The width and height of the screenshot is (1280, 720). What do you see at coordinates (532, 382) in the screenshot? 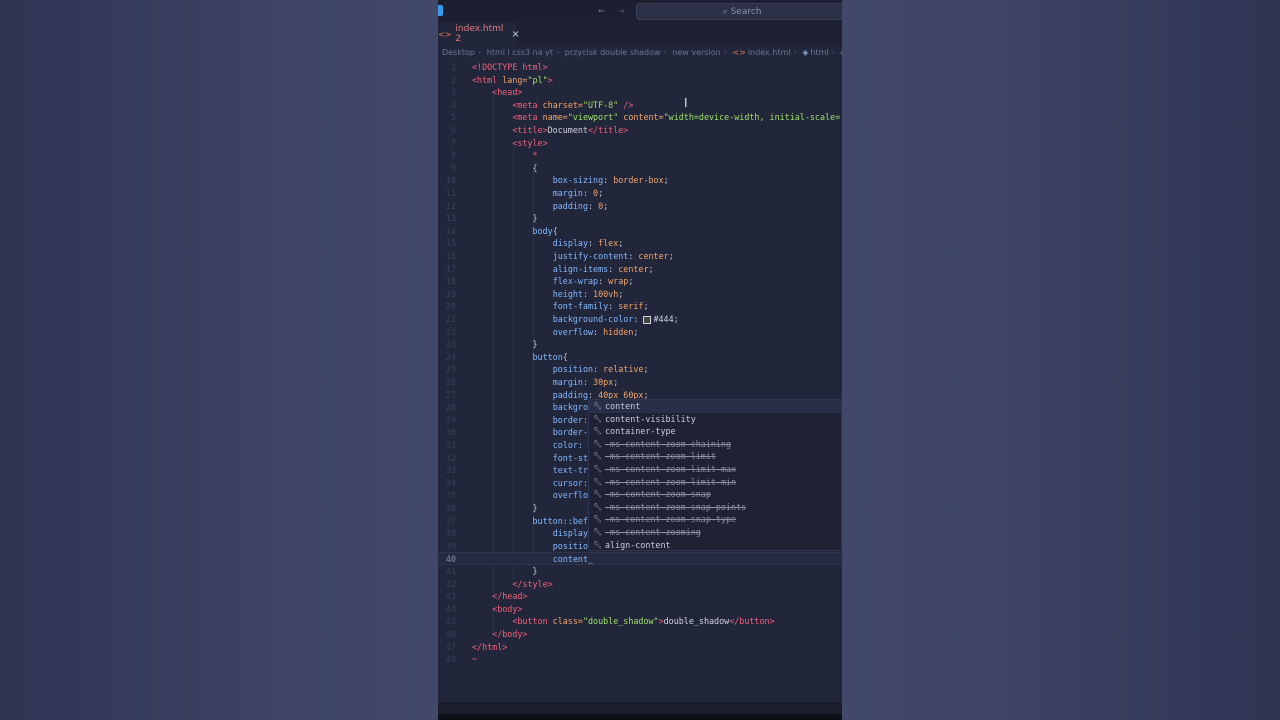
I see `code-line: 26 margin: 30px;` at bounding box center [532, 382].